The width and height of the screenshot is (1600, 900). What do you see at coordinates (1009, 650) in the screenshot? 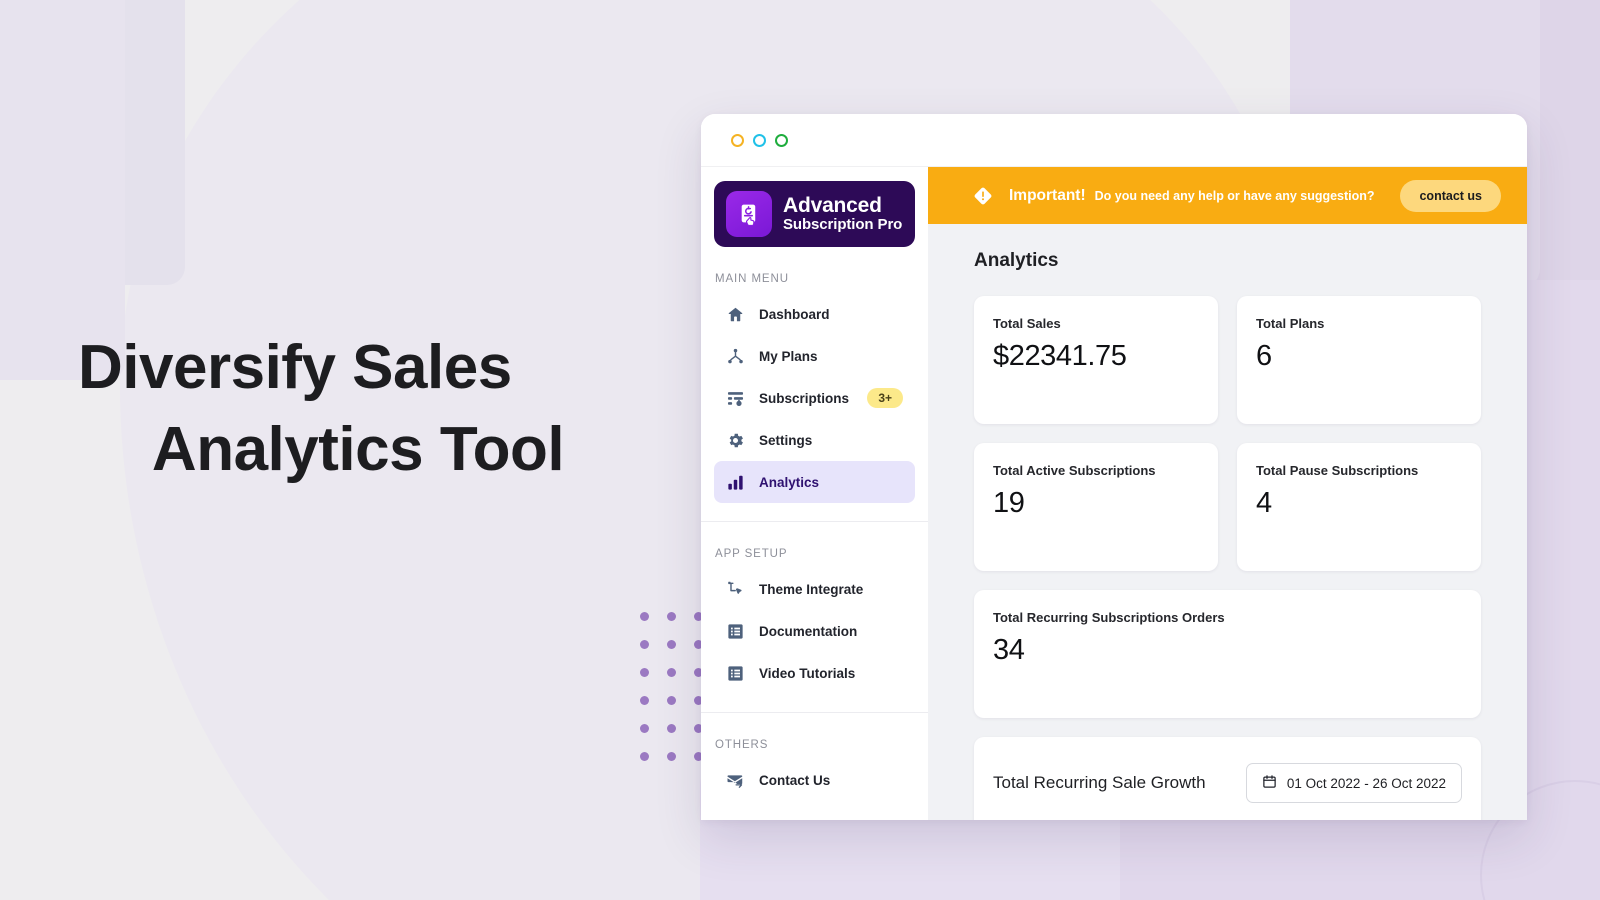
I see `stat-card-value: 34` at bounding box center [1009, 650].